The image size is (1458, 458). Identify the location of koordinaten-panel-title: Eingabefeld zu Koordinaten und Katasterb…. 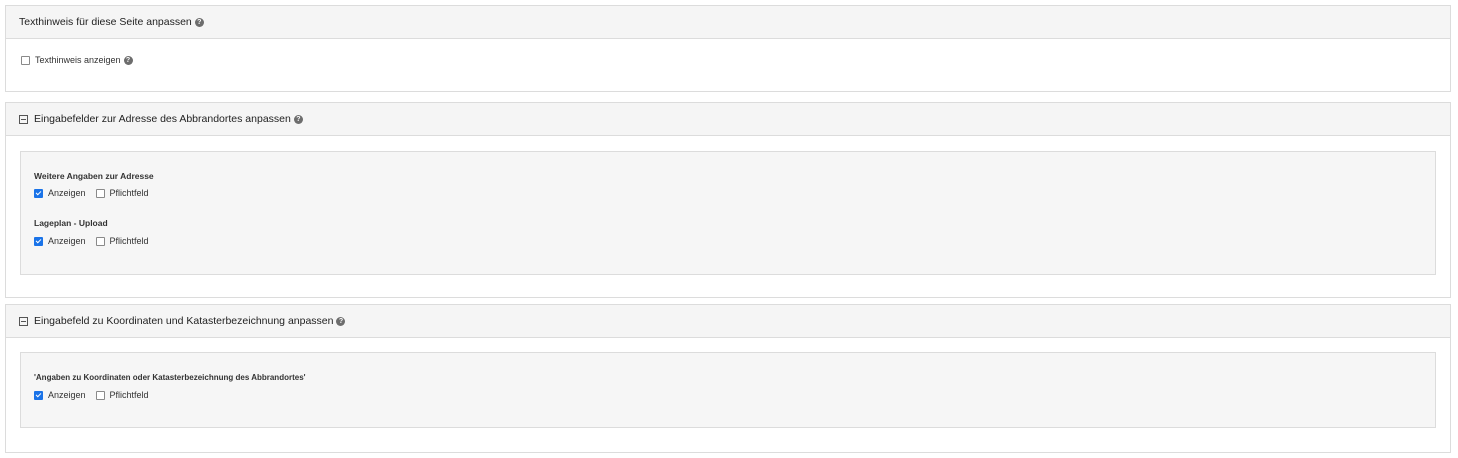
(184, 321).